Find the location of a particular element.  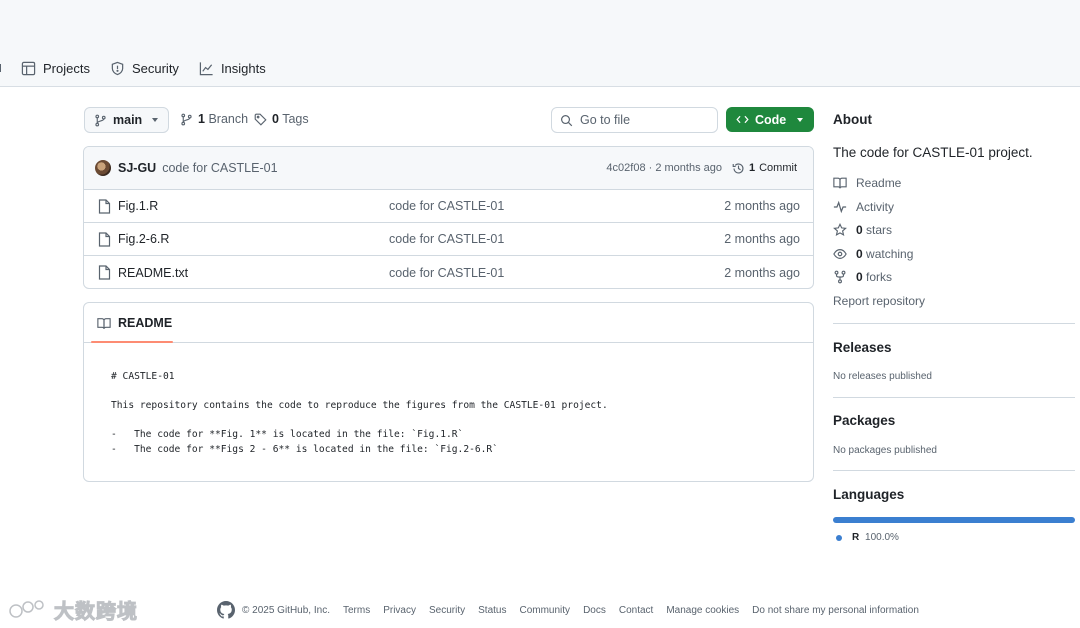

tab-insights-label: Insights is located at coordinates (243, 68).